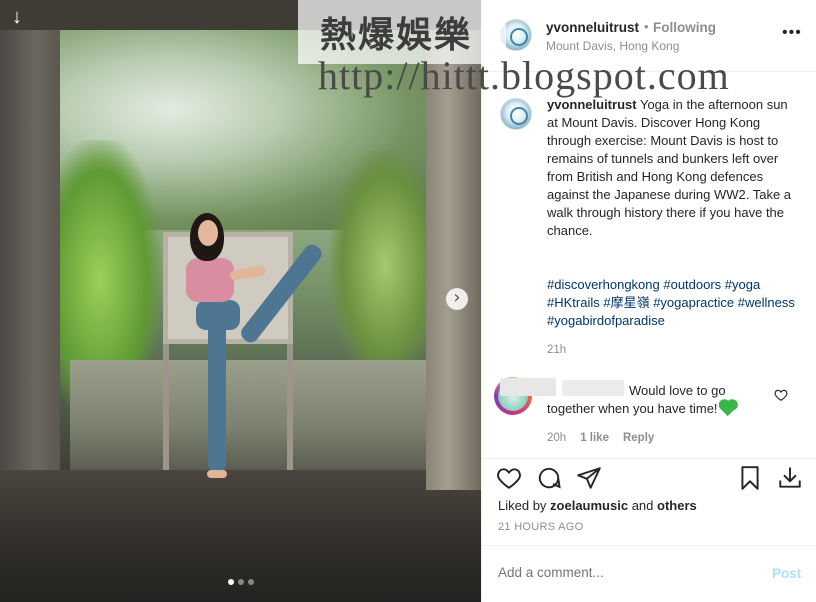 This screenshot has height=602, width=816. I want to click on carousel-dots, so click(241, 582).